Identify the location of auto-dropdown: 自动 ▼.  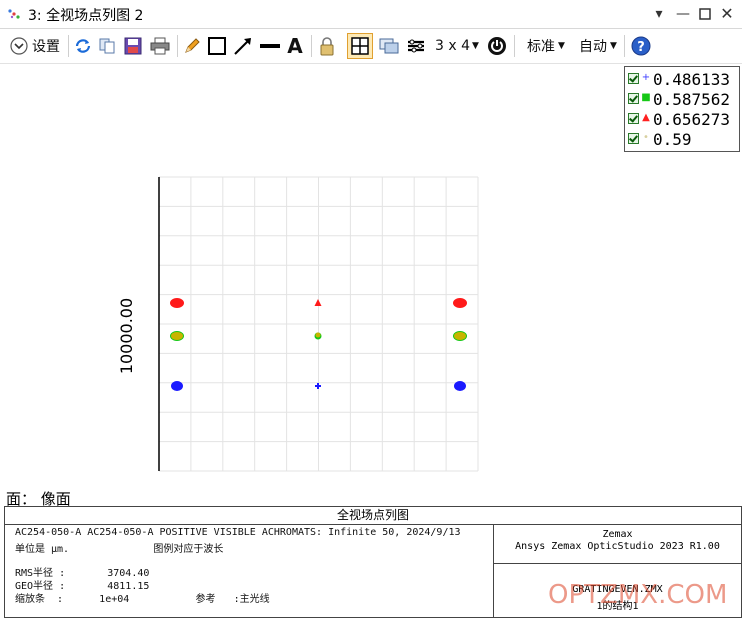
(598, 46).